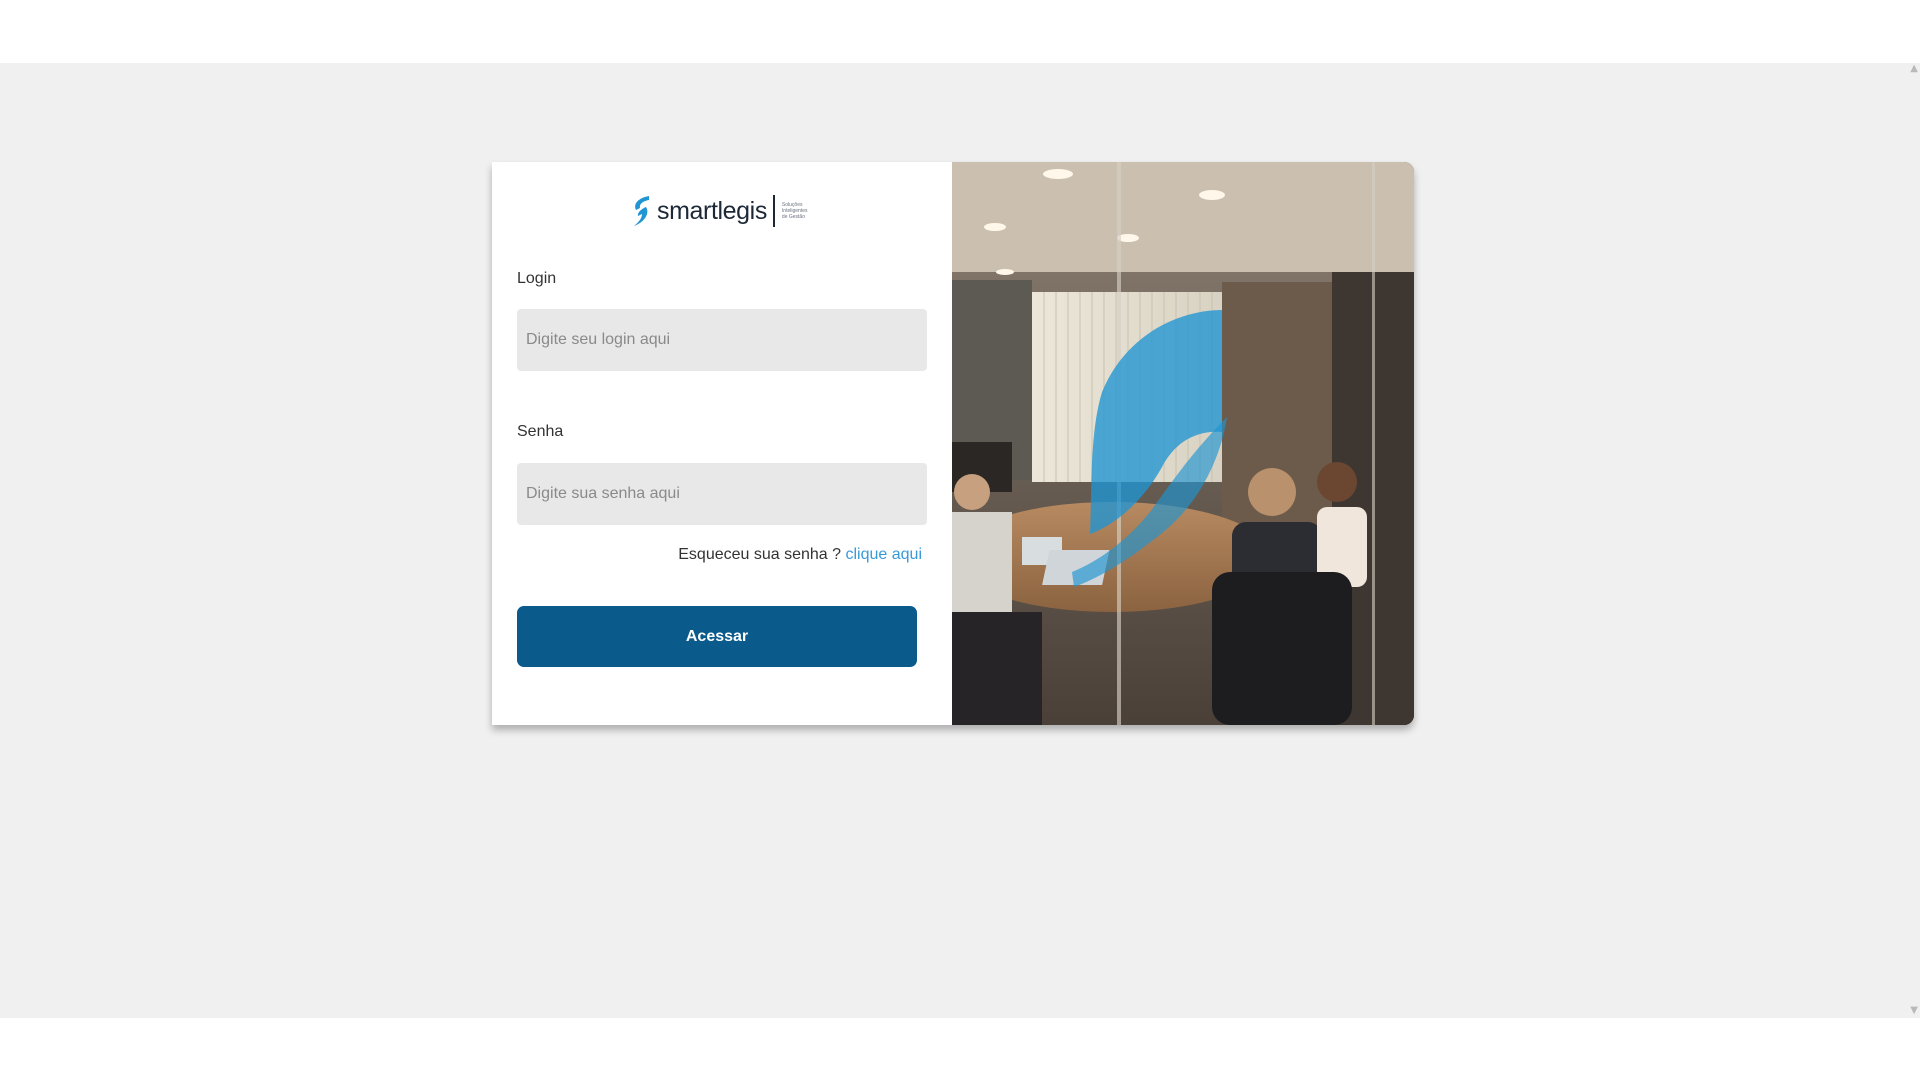  What do you see at coordinates (722, 494) in the screenshot?
I see `password-input` at bounding box center [722, 494].